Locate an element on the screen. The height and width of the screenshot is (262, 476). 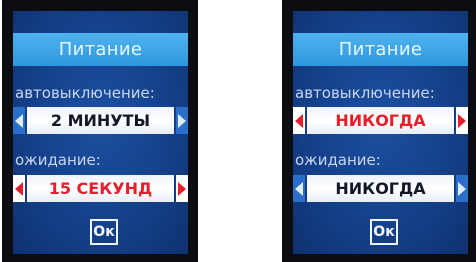
standby-selector: НИКОГДА is located at coordinates (380, 188).